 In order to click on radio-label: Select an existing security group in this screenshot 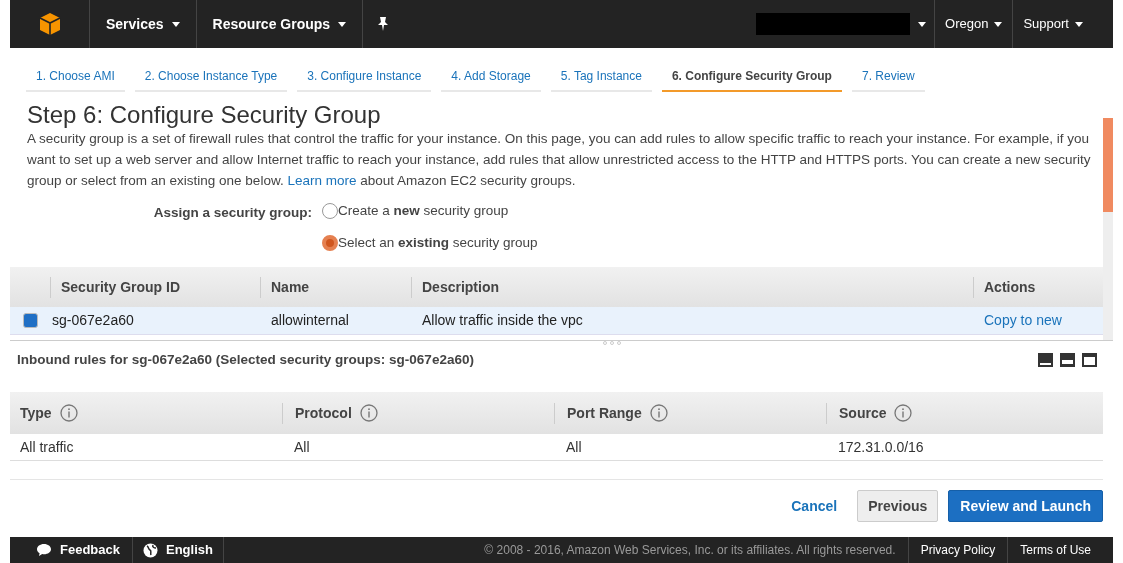, I will do `click(438, 243)`.